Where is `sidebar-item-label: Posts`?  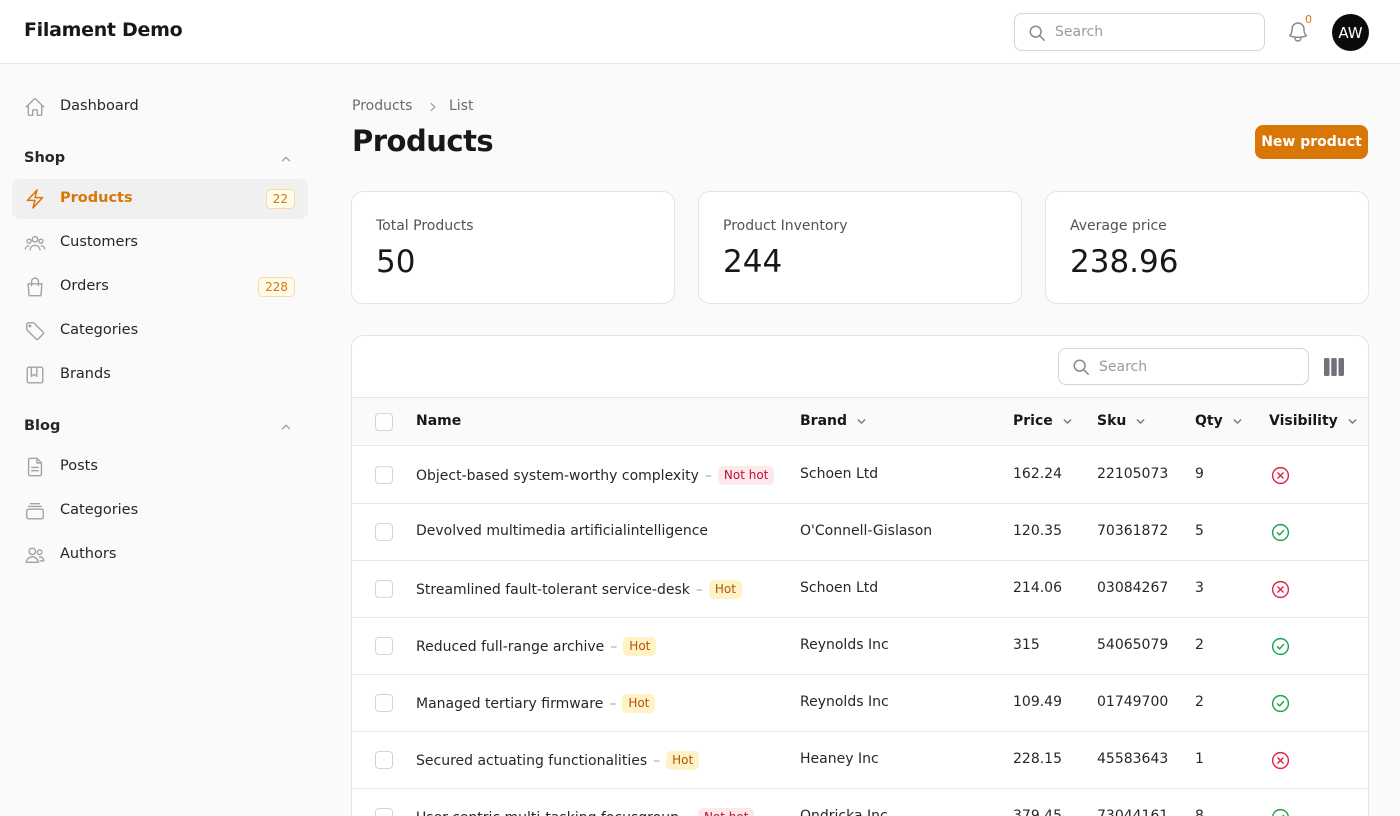 sidebar-item-label: Posts is located at coordinates (79, 466).